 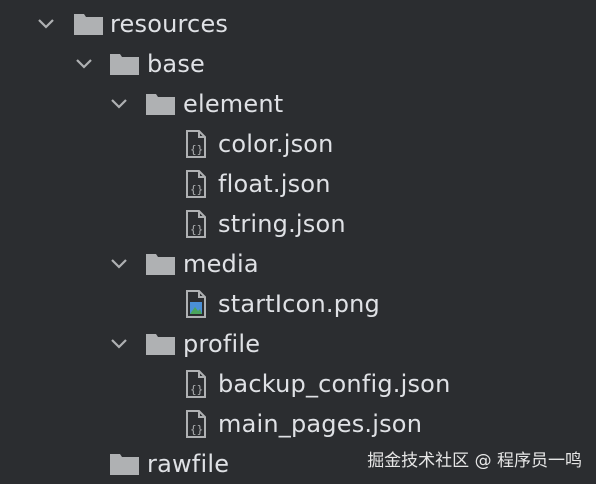 What do you see at coordinates (298, 344) in the screenshot?
I see `tree-row-profile: profile` at bounding box center [298, 344].